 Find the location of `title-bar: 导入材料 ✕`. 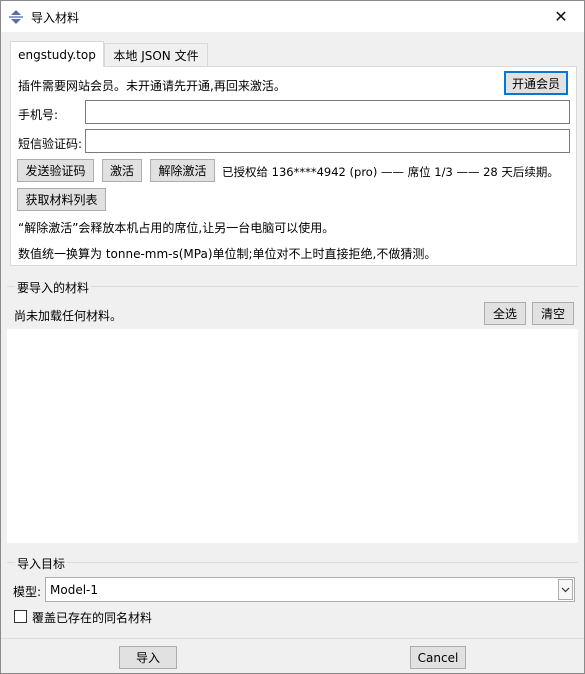

title-bar: 导入材料 ✕ is located at coordinates (292, 16).